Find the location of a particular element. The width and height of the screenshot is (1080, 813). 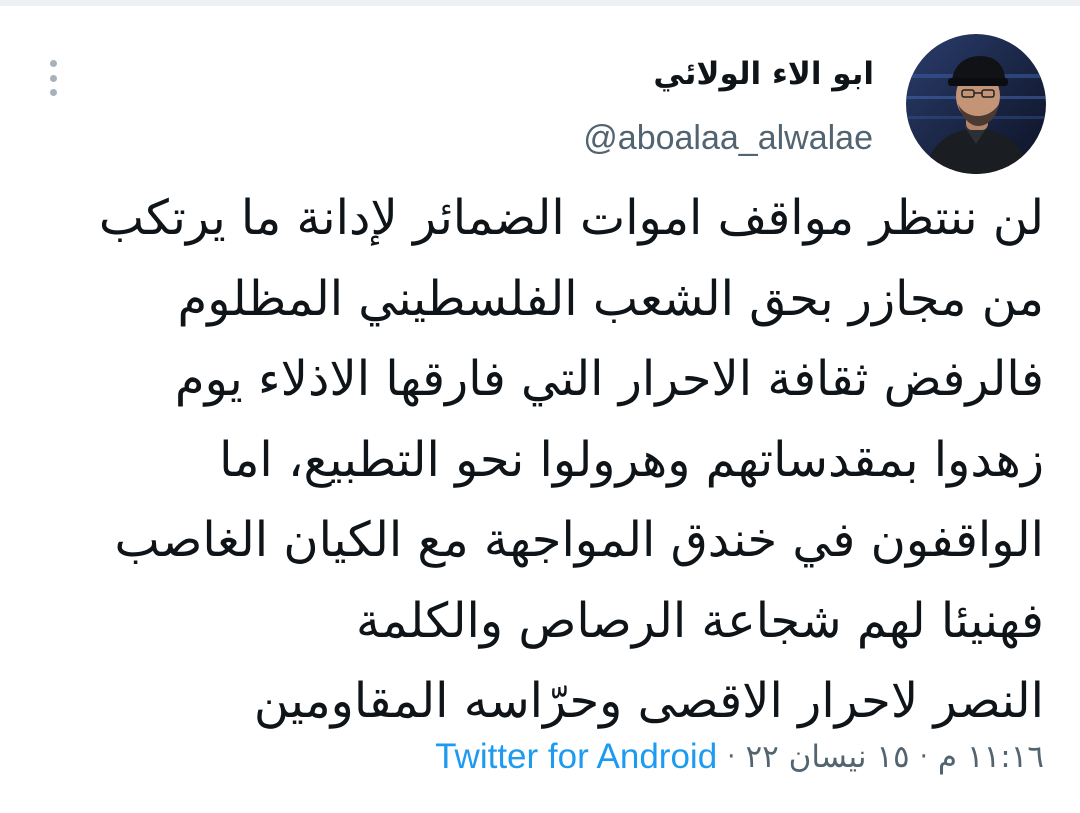

tweet-line: النصر لاحرار الاقصى وحرّاسه المقاومين is located at coordinates (648, 701).